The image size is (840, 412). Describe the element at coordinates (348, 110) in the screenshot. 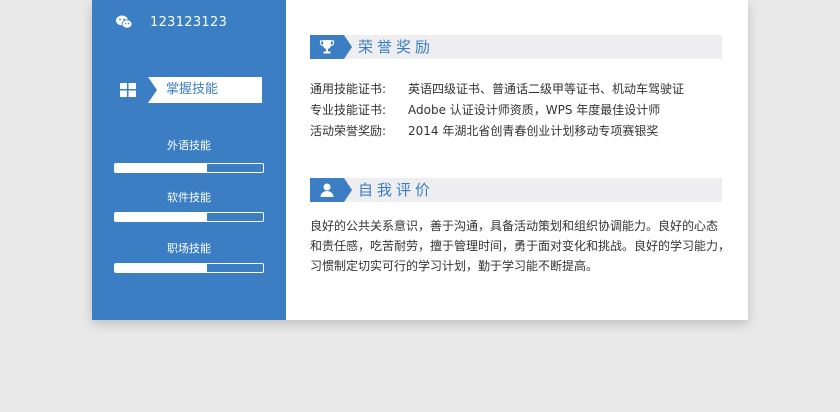

I see `award-key: 专业技能证书:` at that location.